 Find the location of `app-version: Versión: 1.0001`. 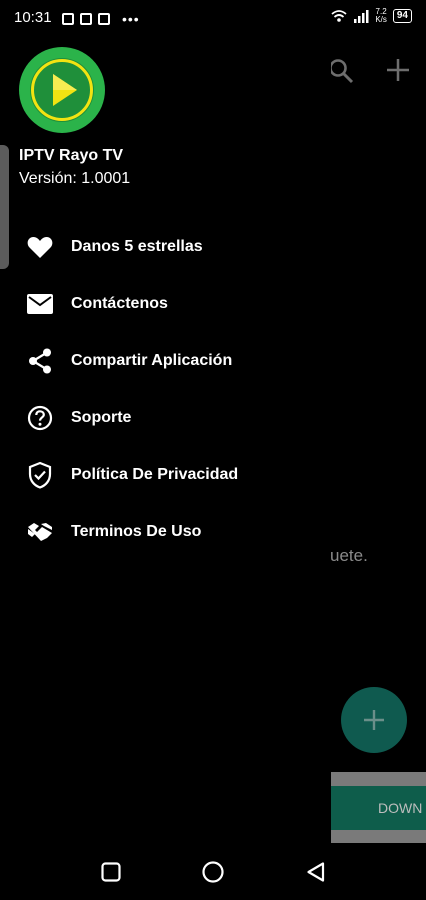

app-version: Versión: 1.0001 is located at coordinates (75, 178).